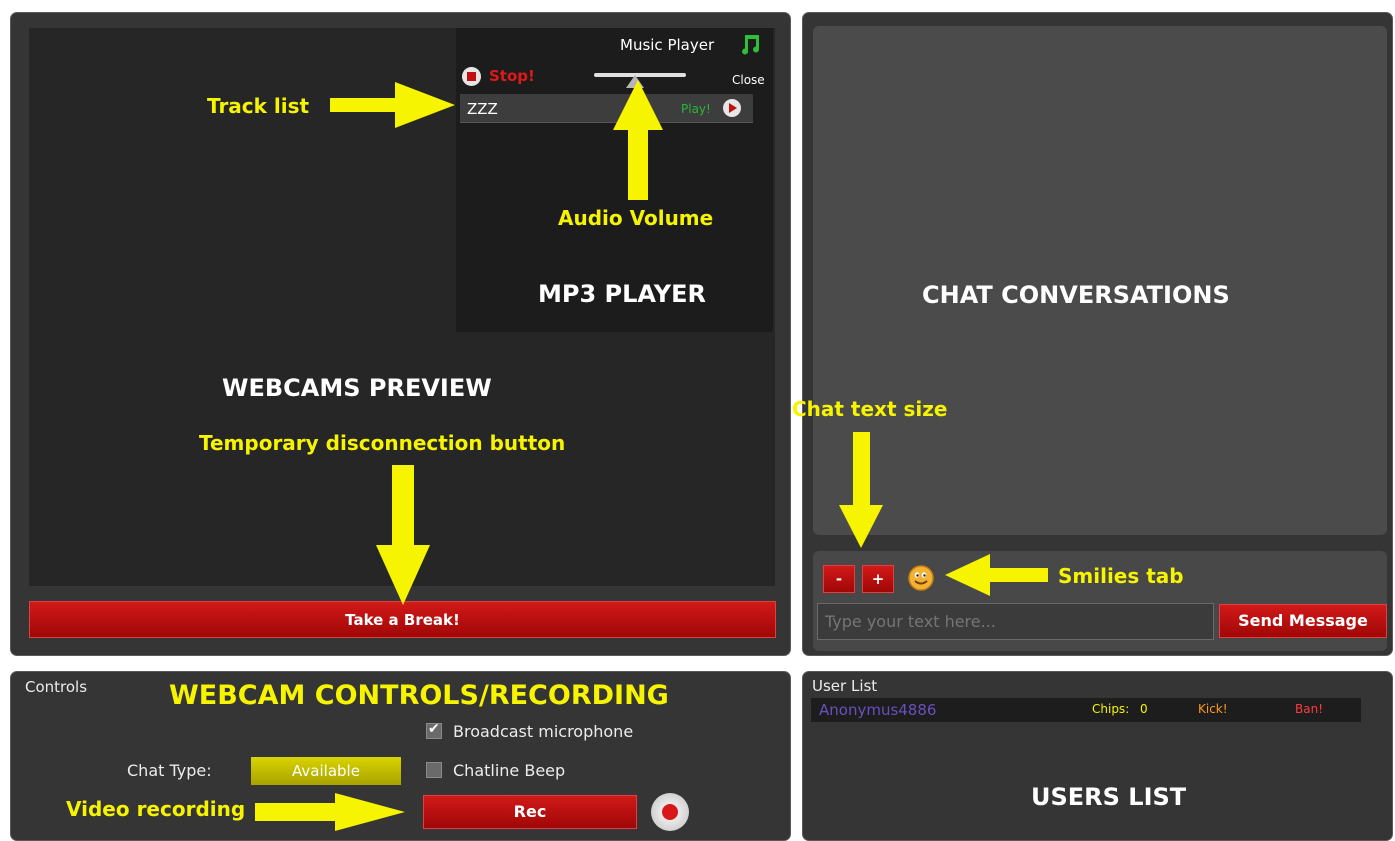  Describe the element at coordinates (636, 218) in the screenshot. I see `audio-volume-annotation: Audio Volume` at that location.